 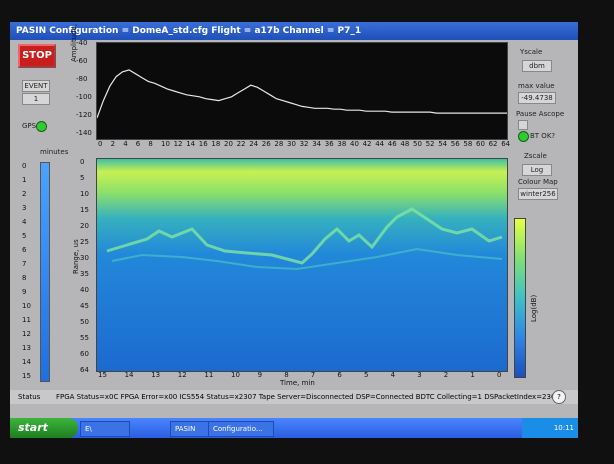 What do you see at coordinates (41, 126) in the screenshot?
I see `gps-indicator` at bounding box center [41, 126].